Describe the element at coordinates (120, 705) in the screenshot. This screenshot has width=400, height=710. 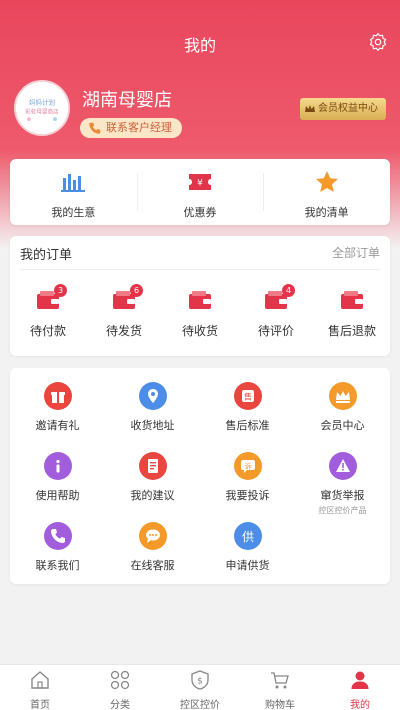
I see `nav-label: 分类` at that location.